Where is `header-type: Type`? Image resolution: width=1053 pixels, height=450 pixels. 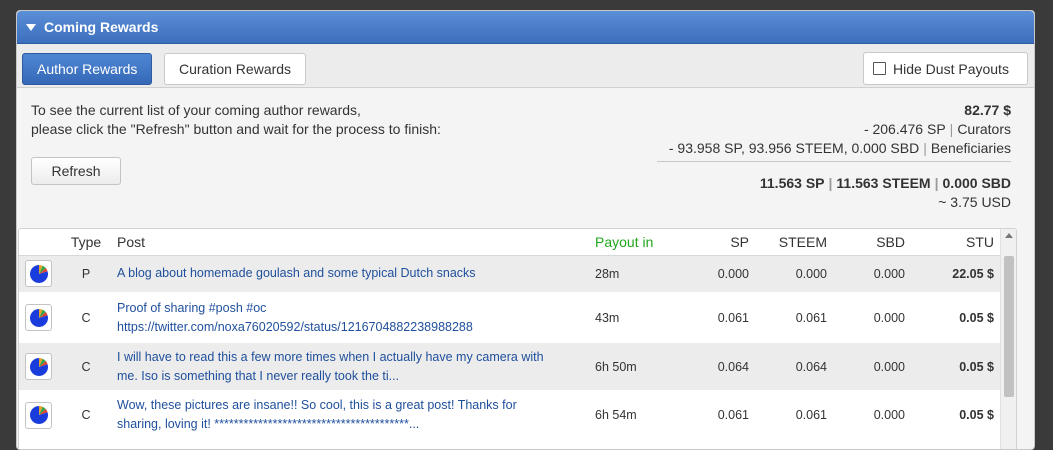
header-type: Type is located at coordinates (86, 242).